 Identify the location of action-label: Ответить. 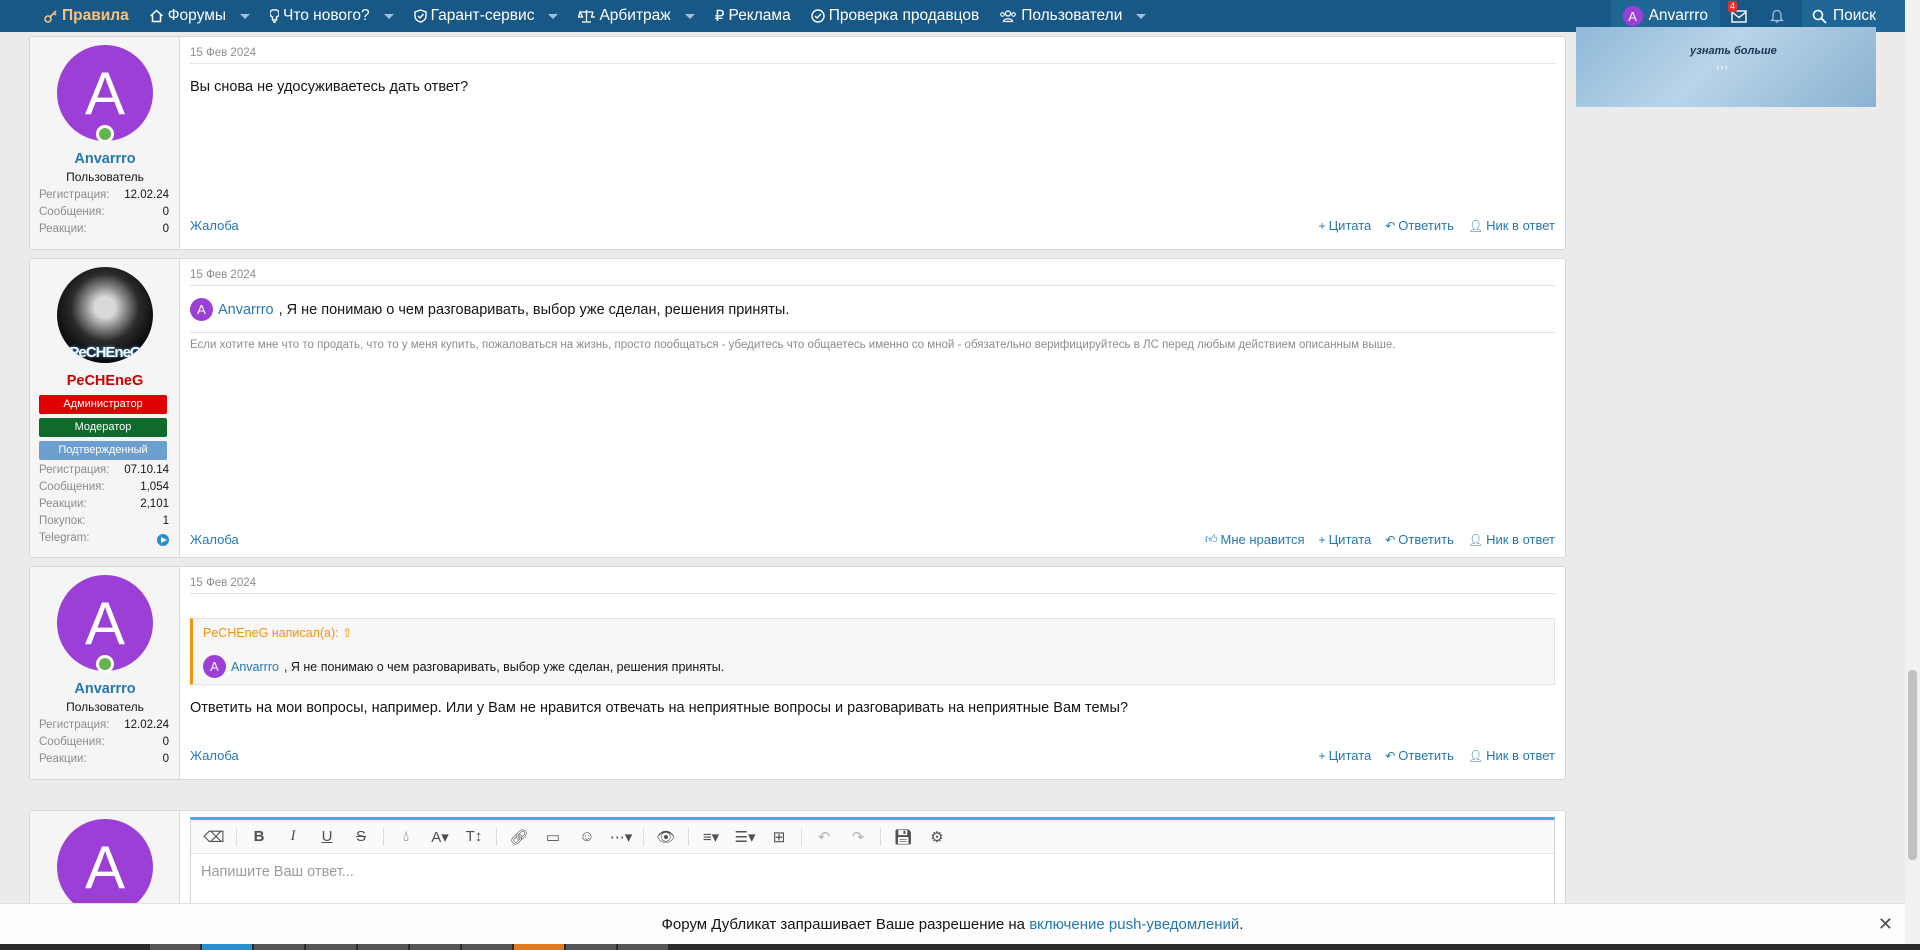
(1426, 225).